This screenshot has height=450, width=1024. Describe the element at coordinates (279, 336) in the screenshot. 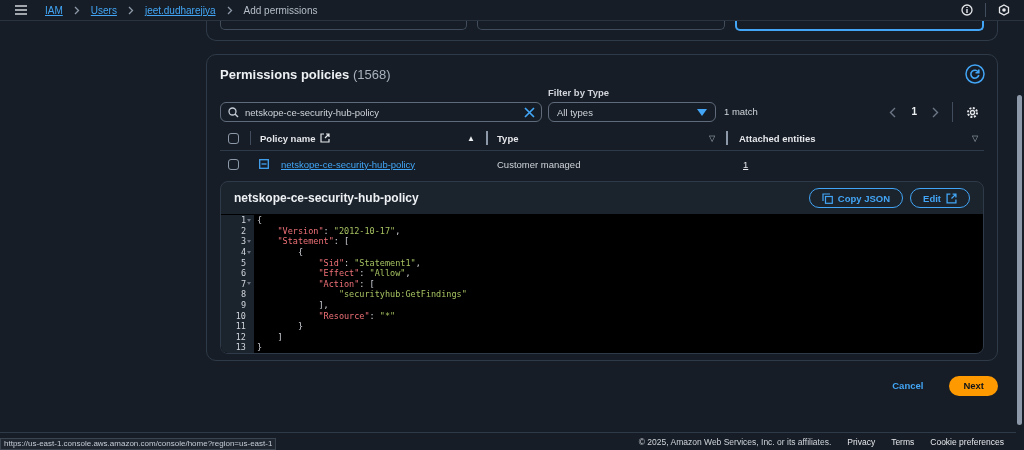

I see `code-line: ]` at that location.